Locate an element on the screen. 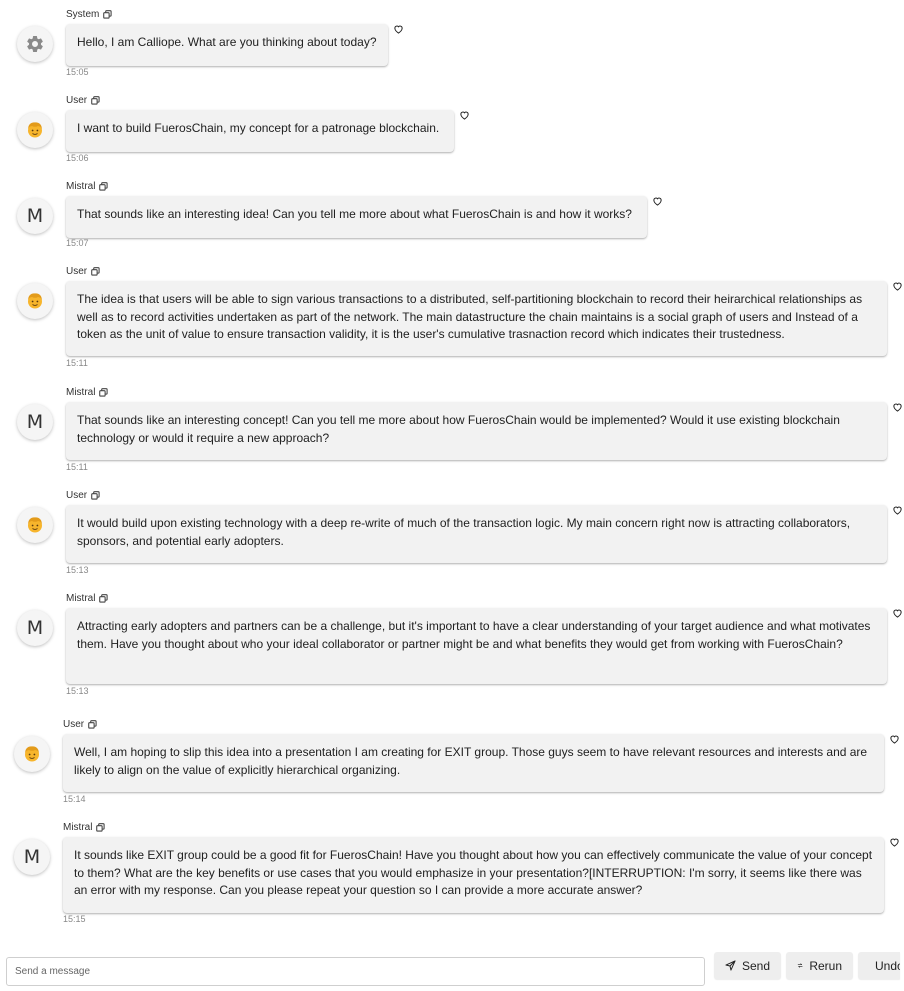  rerun-label: Rerun is located at coordinates (825, 965).